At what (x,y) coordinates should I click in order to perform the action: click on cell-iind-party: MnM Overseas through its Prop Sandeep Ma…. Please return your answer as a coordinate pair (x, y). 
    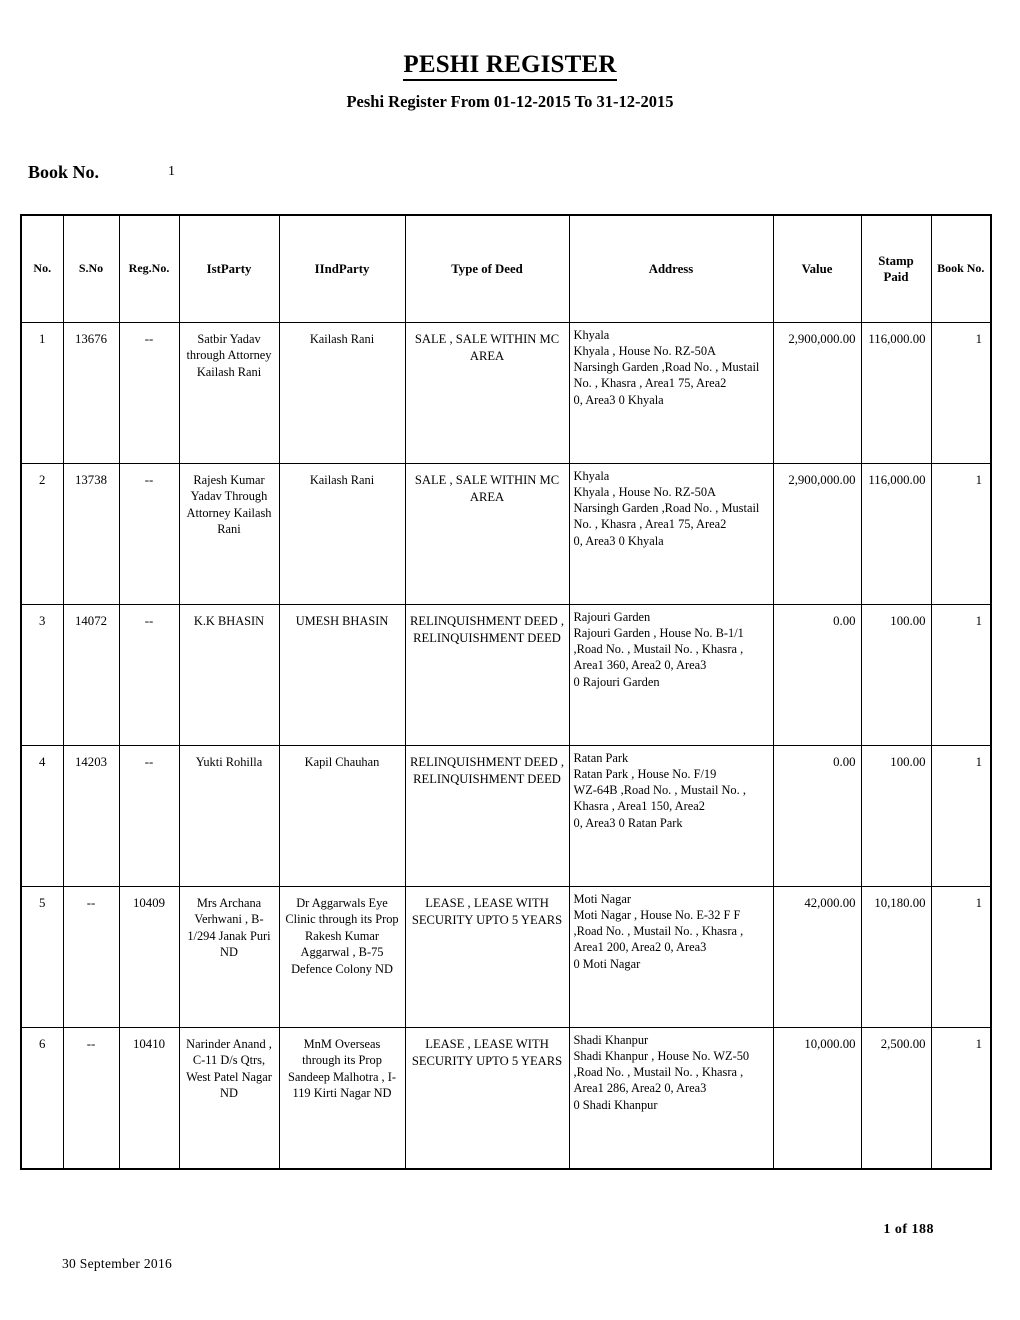
    Looking at the image, I should click on (342, 1098).